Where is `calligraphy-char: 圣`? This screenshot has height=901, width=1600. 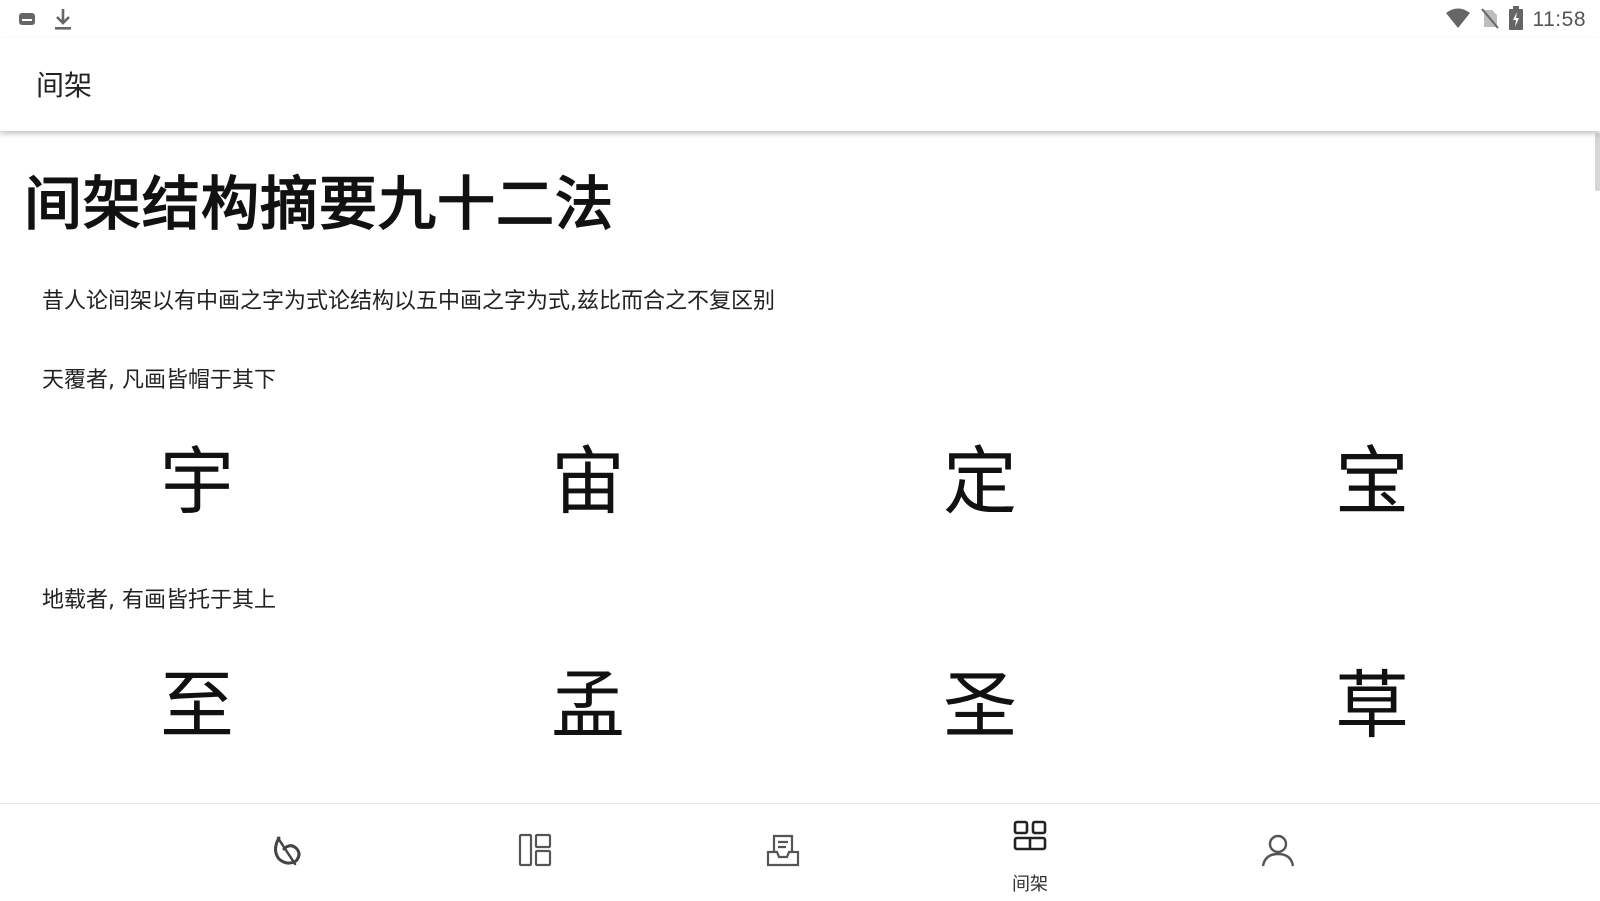 calligraphy-char: 圣 is located at coordinates (980, 706).